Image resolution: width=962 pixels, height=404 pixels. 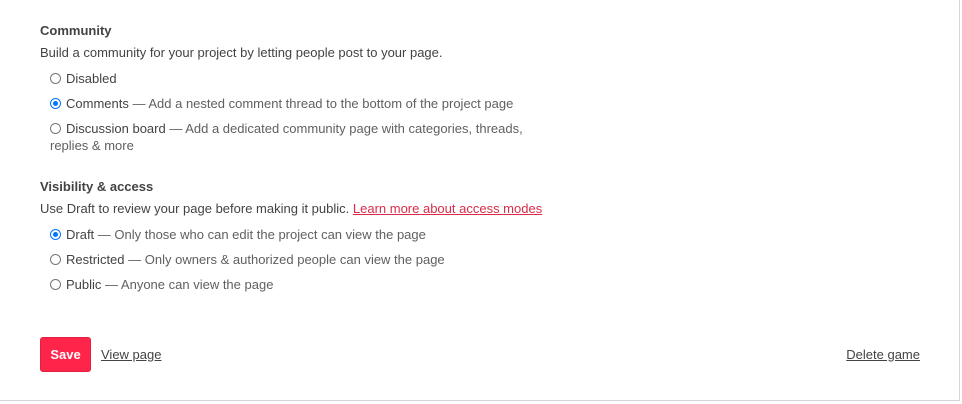 What do you see at coordinates (84, 284) in the screenshot?
I see `option-label: Public` at bounding box center [84, 284].